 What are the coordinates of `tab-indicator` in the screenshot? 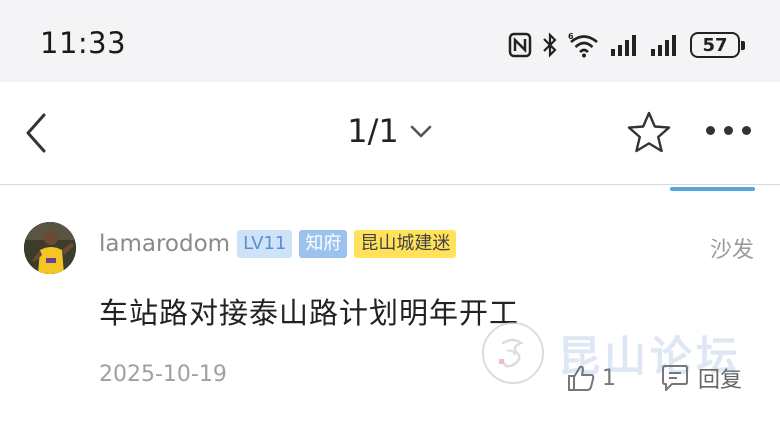 It's located at (712, 189).